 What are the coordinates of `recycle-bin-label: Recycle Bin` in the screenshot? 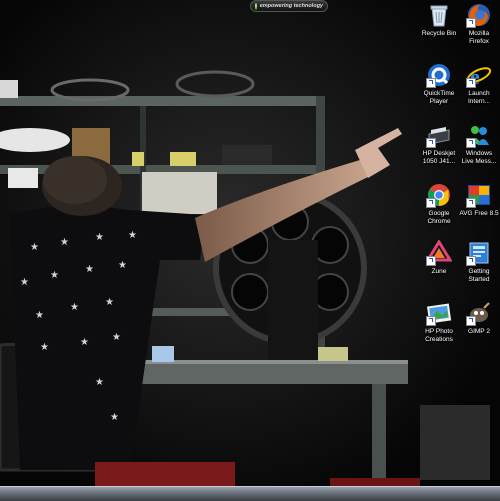 It's located at (439, 33).